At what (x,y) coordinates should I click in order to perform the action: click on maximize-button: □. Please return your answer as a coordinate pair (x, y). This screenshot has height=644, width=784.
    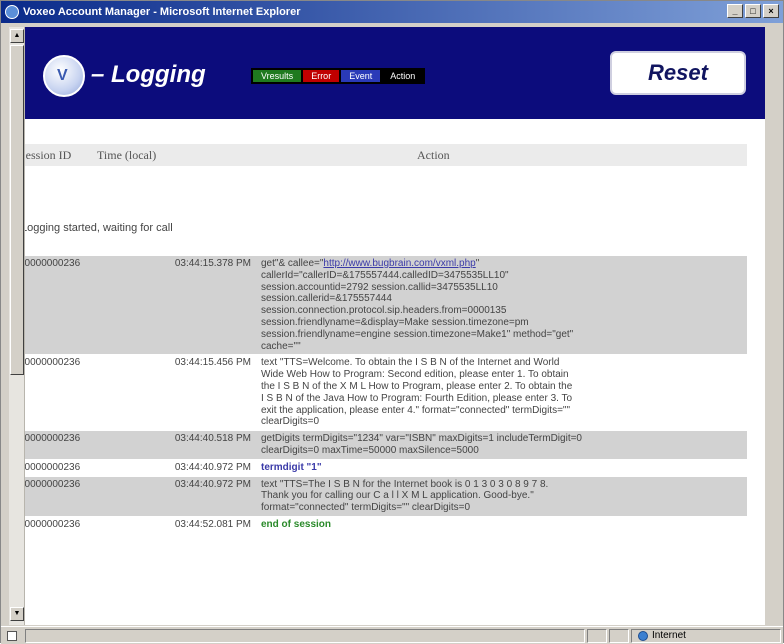
    Looking at the image, I should click on (753, 11).